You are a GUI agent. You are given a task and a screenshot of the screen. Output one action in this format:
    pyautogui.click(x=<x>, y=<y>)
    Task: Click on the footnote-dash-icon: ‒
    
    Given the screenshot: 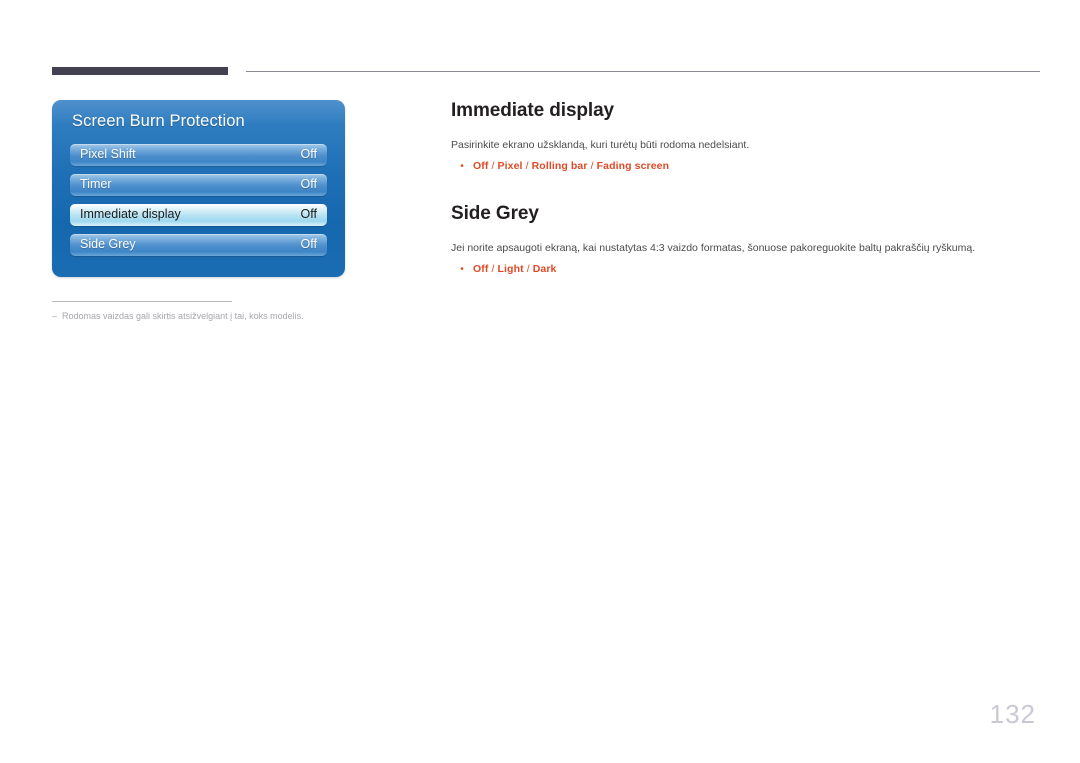 What is the action you would take?
    pyautogui.click(x=55, y=316)
    